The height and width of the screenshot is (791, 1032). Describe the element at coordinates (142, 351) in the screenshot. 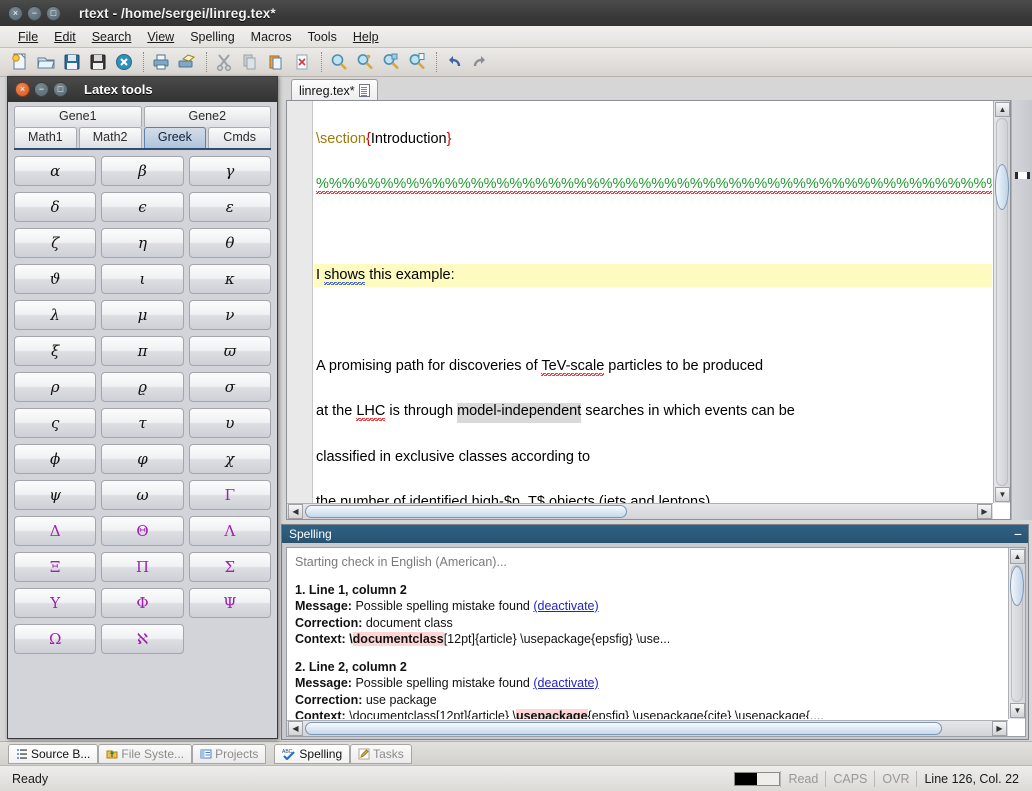

I see `greek-symbol-button: π` at that location.